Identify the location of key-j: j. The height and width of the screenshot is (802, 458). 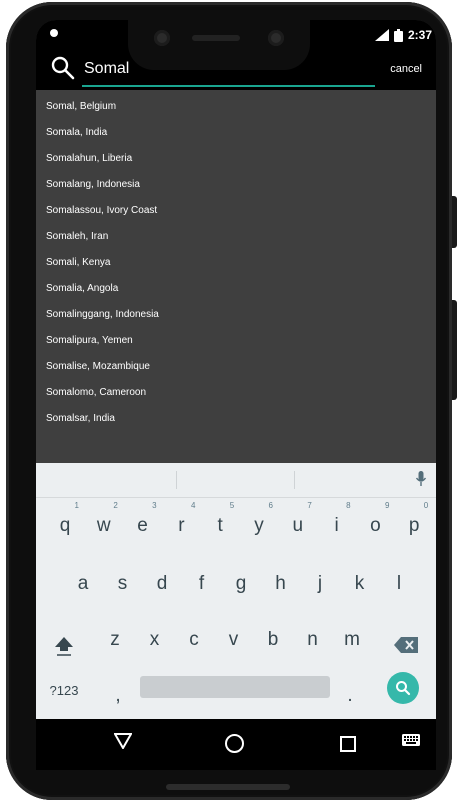
(320, 579).